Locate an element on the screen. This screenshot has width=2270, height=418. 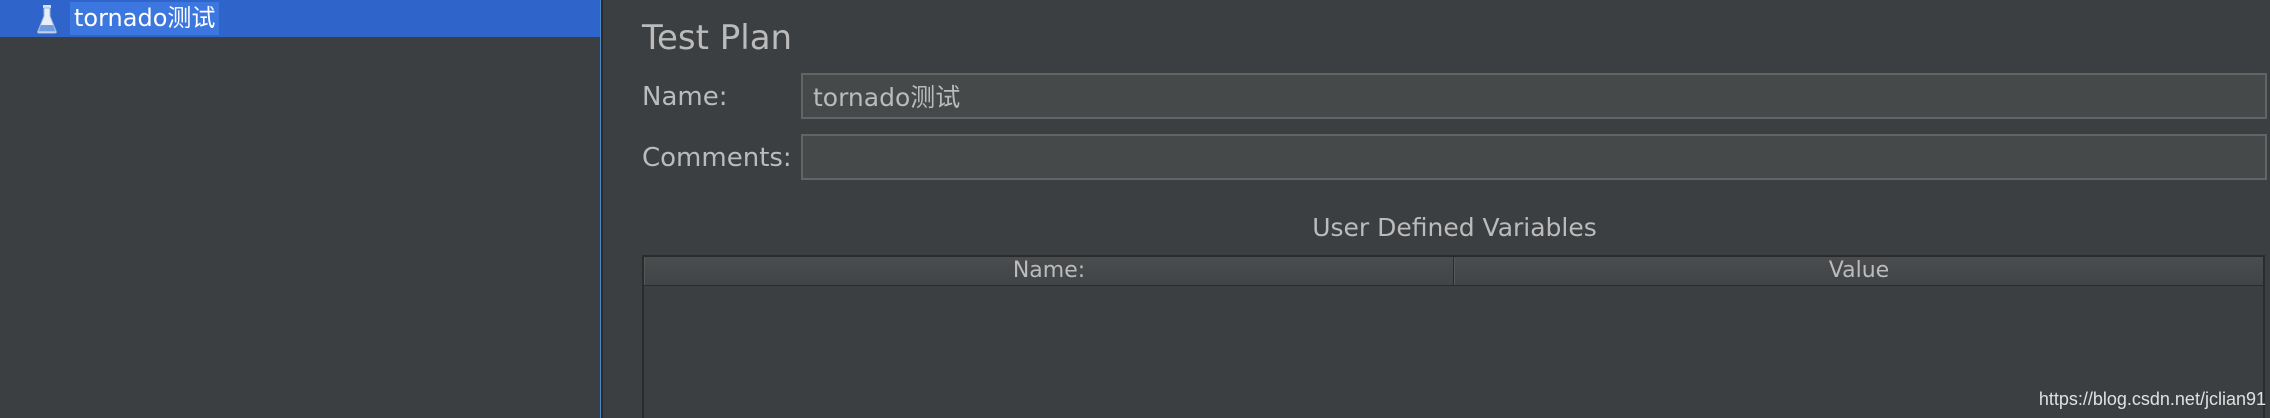
tree-item-test-plan: tornado测试 is located at coordinates (300, 18).